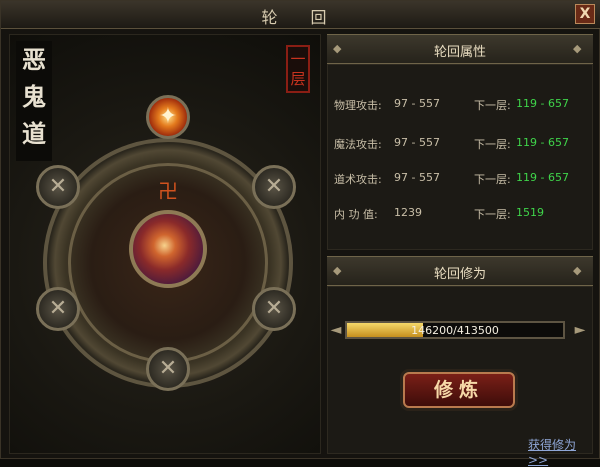 This screenshot has width=600, height=467. Describe the element at coordinates (358, 179) in the screenshot. I see `stat-label: 道术攻击:` at that location.